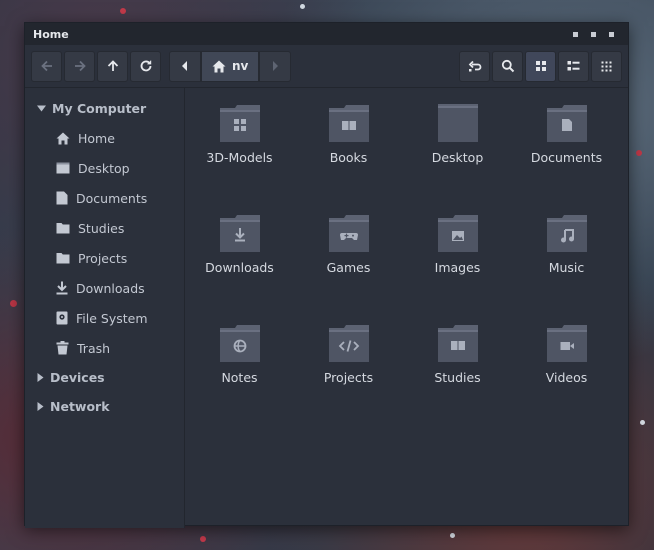 Image resolution: width=654 pixels, height=550 pixels. I want to click on reload-icon, so click(145, 66).